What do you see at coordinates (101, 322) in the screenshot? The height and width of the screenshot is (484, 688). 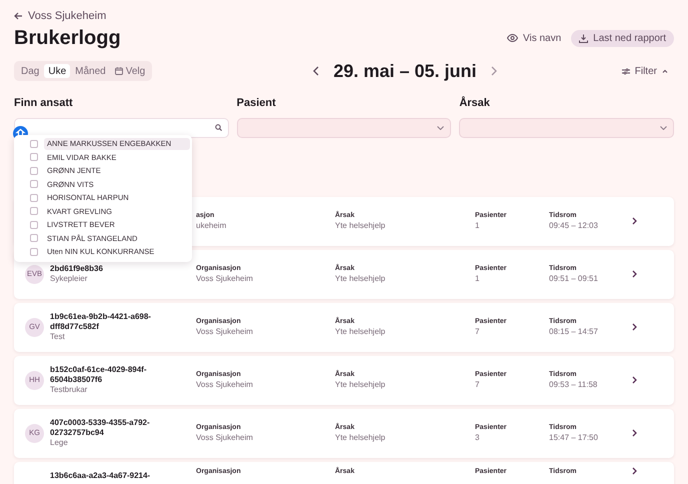 I see `user-id: 1b9c61ea-9b2b-4421-a698-dff8d77c582f` at bounding box center [101, 322].